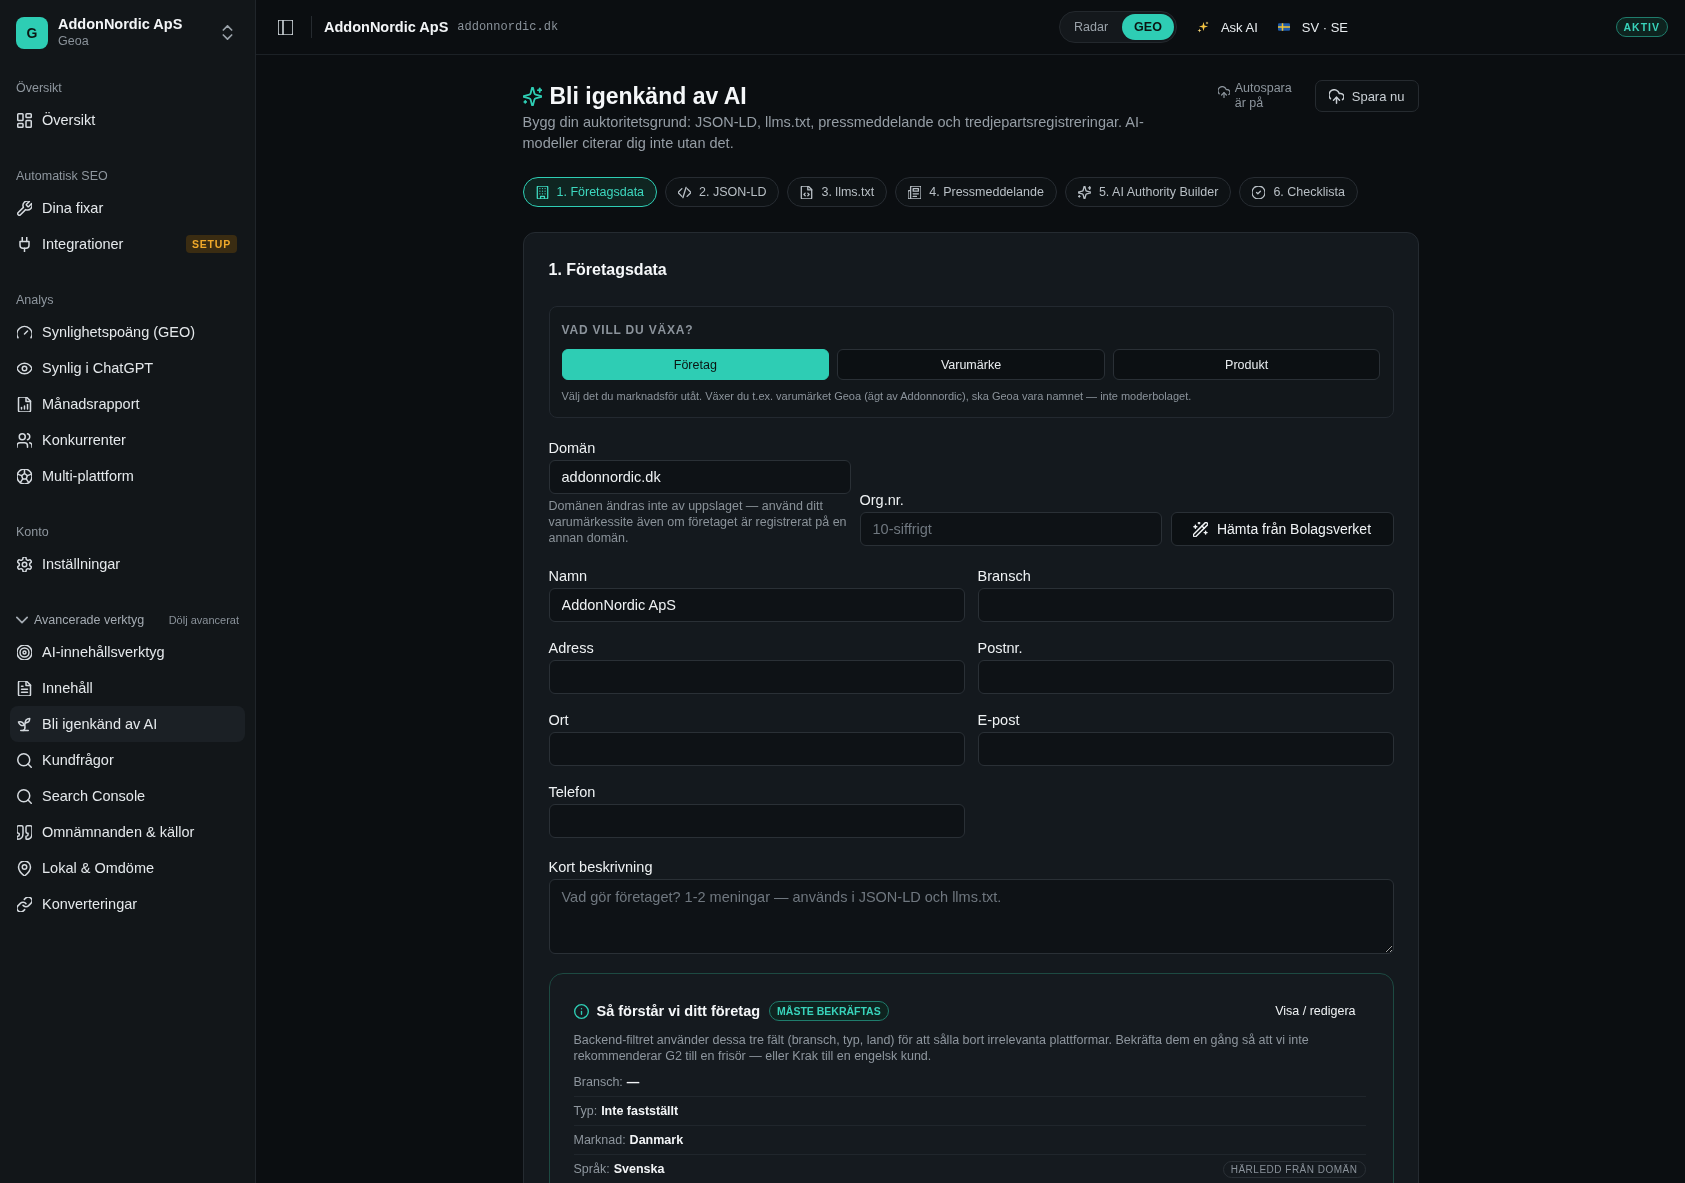 This screenshot has height=1183, width=1685. I want to click on nav-item: Lokal & Omdöme, so click(127, 868).